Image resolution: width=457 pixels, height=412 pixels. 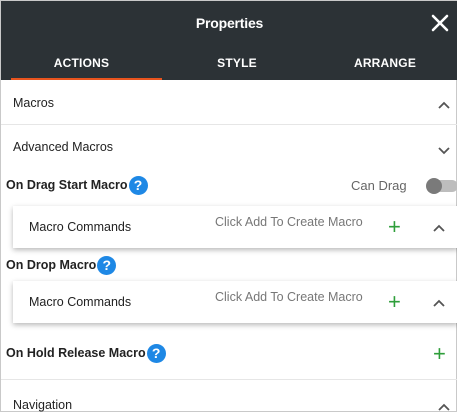 I want to click on on-drag-start-title: On Drag Start Macro?, so click(x=77, y=185).